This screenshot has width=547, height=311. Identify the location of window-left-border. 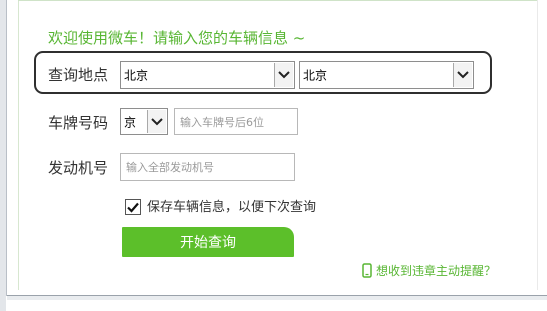
(6, 148).